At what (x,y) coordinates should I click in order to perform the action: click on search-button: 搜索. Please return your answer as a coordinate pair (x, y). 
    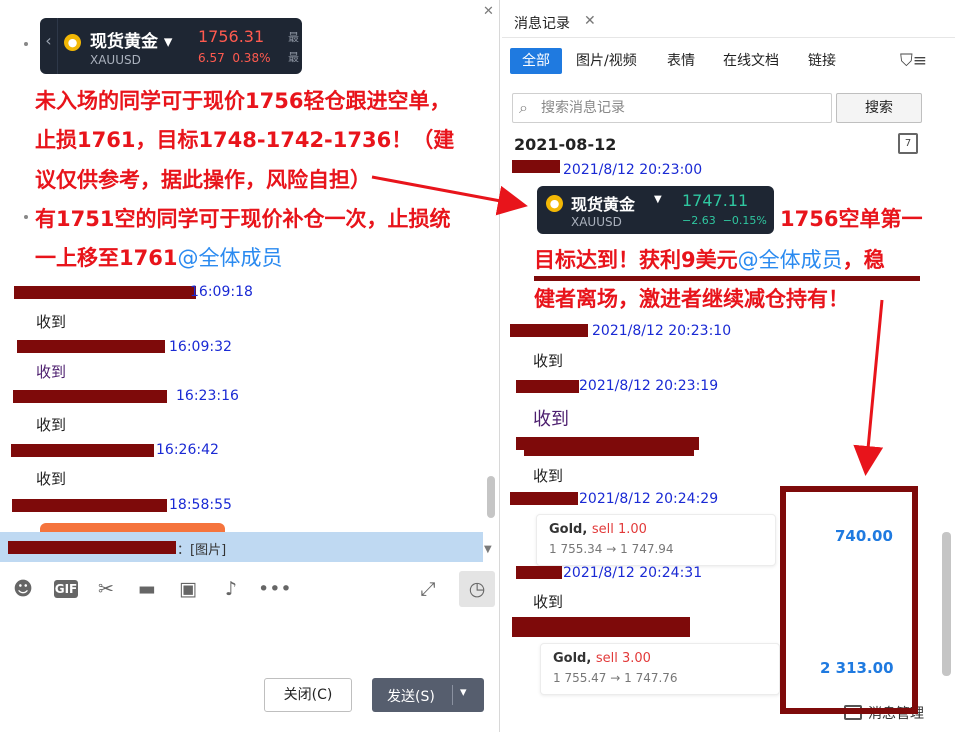
    Looking at the image, I should click on (879, 108).